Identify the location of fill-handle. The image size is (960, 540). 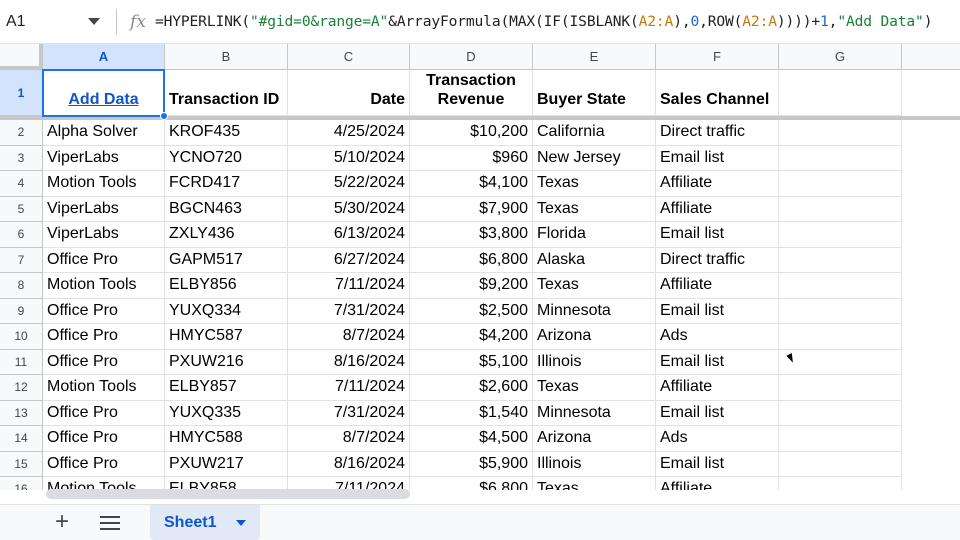
(164, 116).